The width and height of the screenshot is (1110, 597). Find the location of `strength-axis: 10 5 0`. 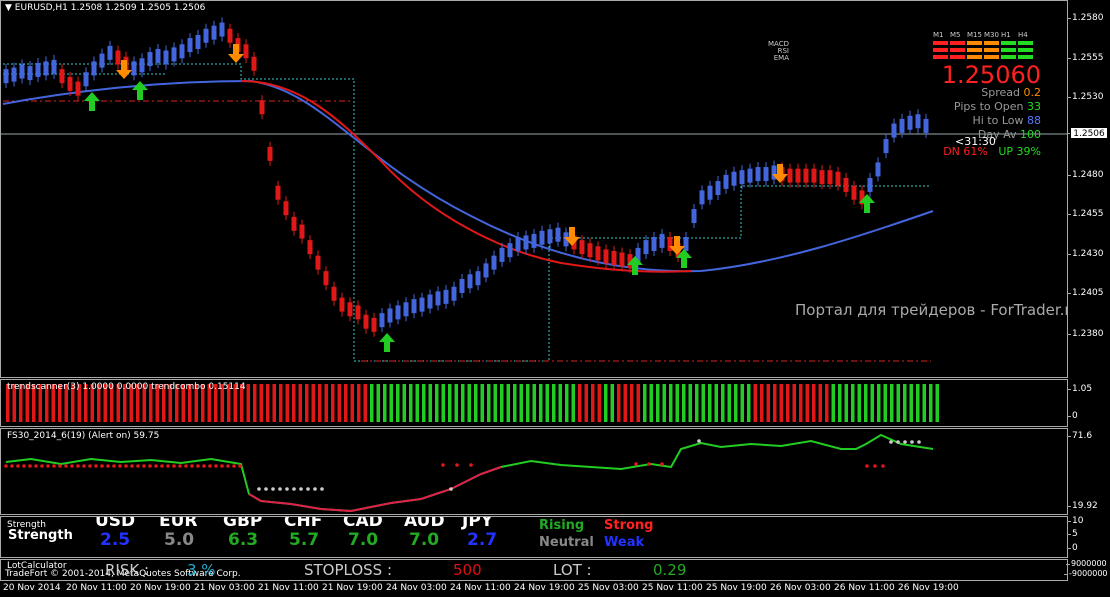

strength-axis: 10 5 0 is located at coordinates (1088, 537).